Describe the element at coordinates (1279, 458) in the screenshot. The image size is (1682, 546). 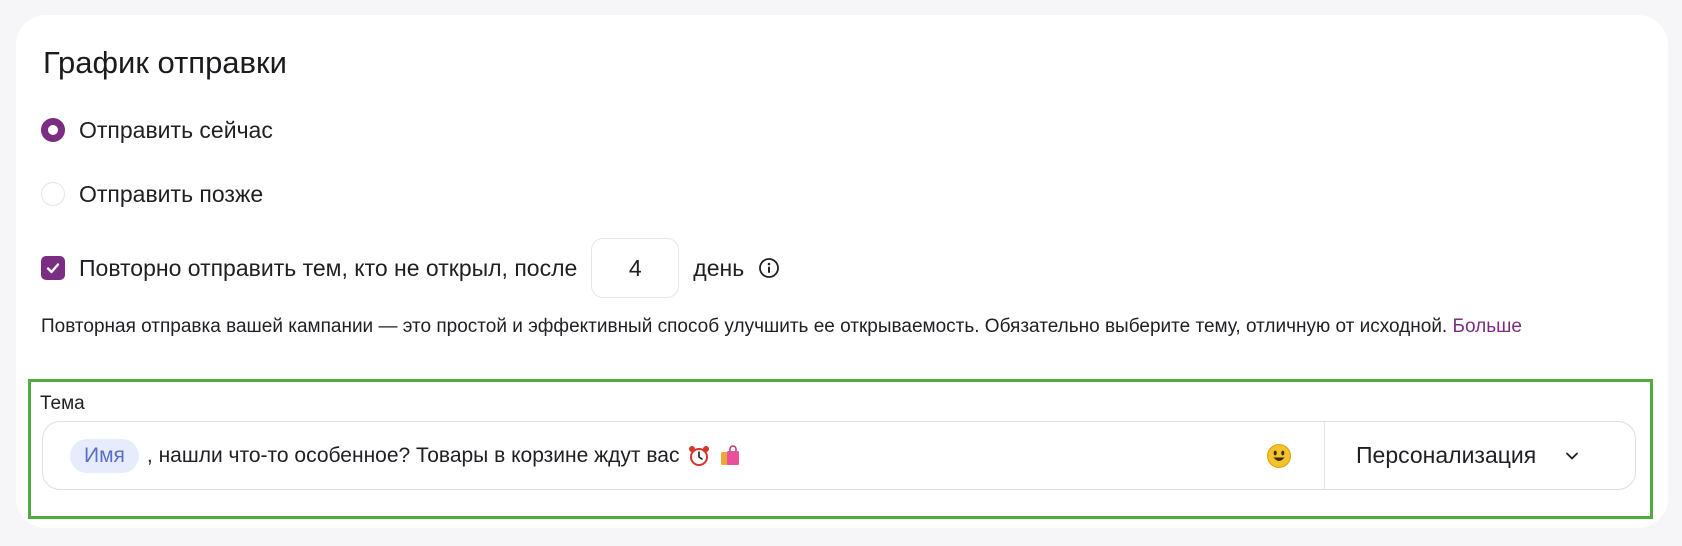
I see `smiley-icon` at that location.